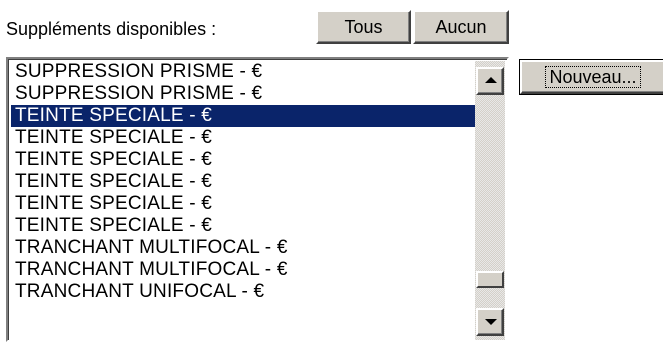  I want to click on scroll-up-arrow-icon, so click(491, 80).